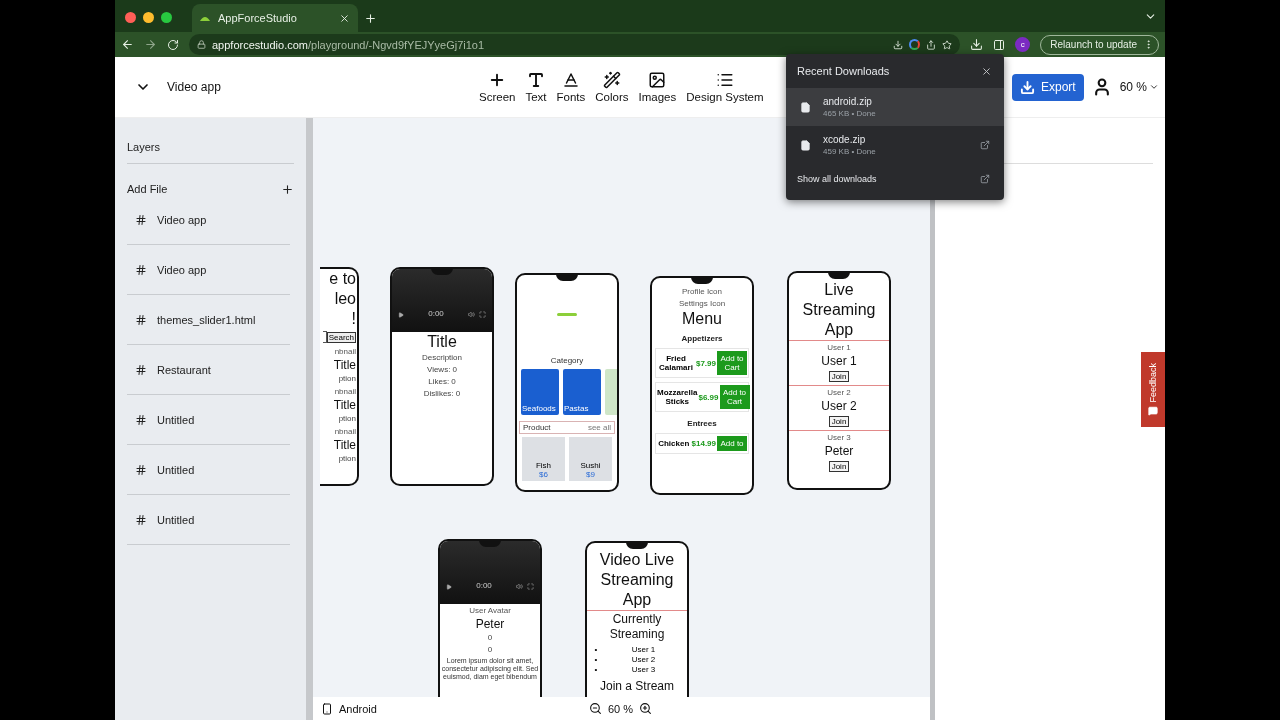 Image resolution: width=1280 pixels, height=720 pixels. Describe the element at coordinates (895, 107) in the screenshot. I see `download-item: android.zip 465 KB • Done` at that location.